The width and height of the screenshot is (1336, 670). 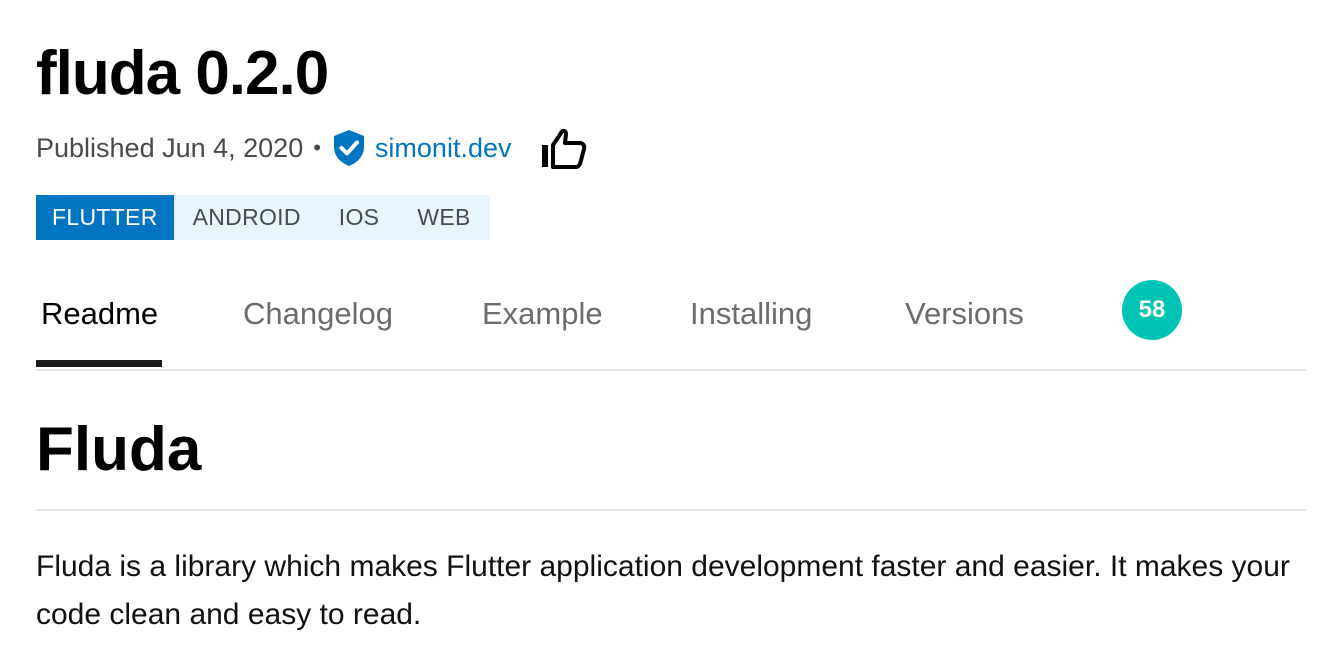 What do you see at coordinates (671, 510) in the screenshot?
I see `heading-divider` at bounding box center [671, 510].